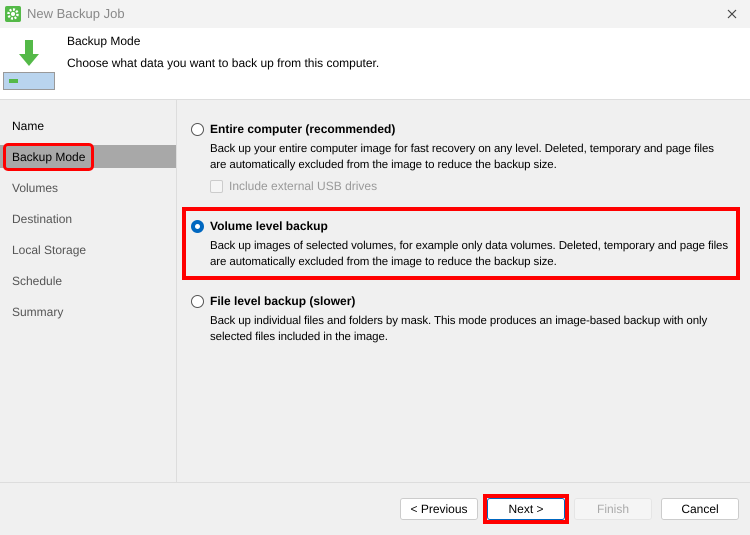  I want to click on checkbox-label: Include external USB drives, so click(303, 186).